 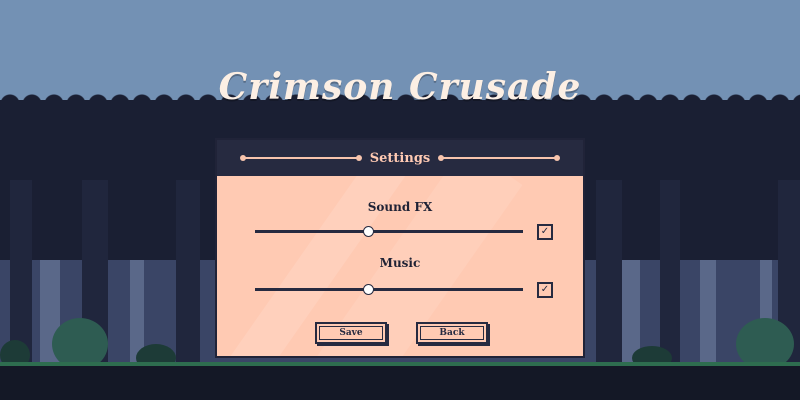 I want to click on settings-panel-header: Settings, so click(x=400, y=158).